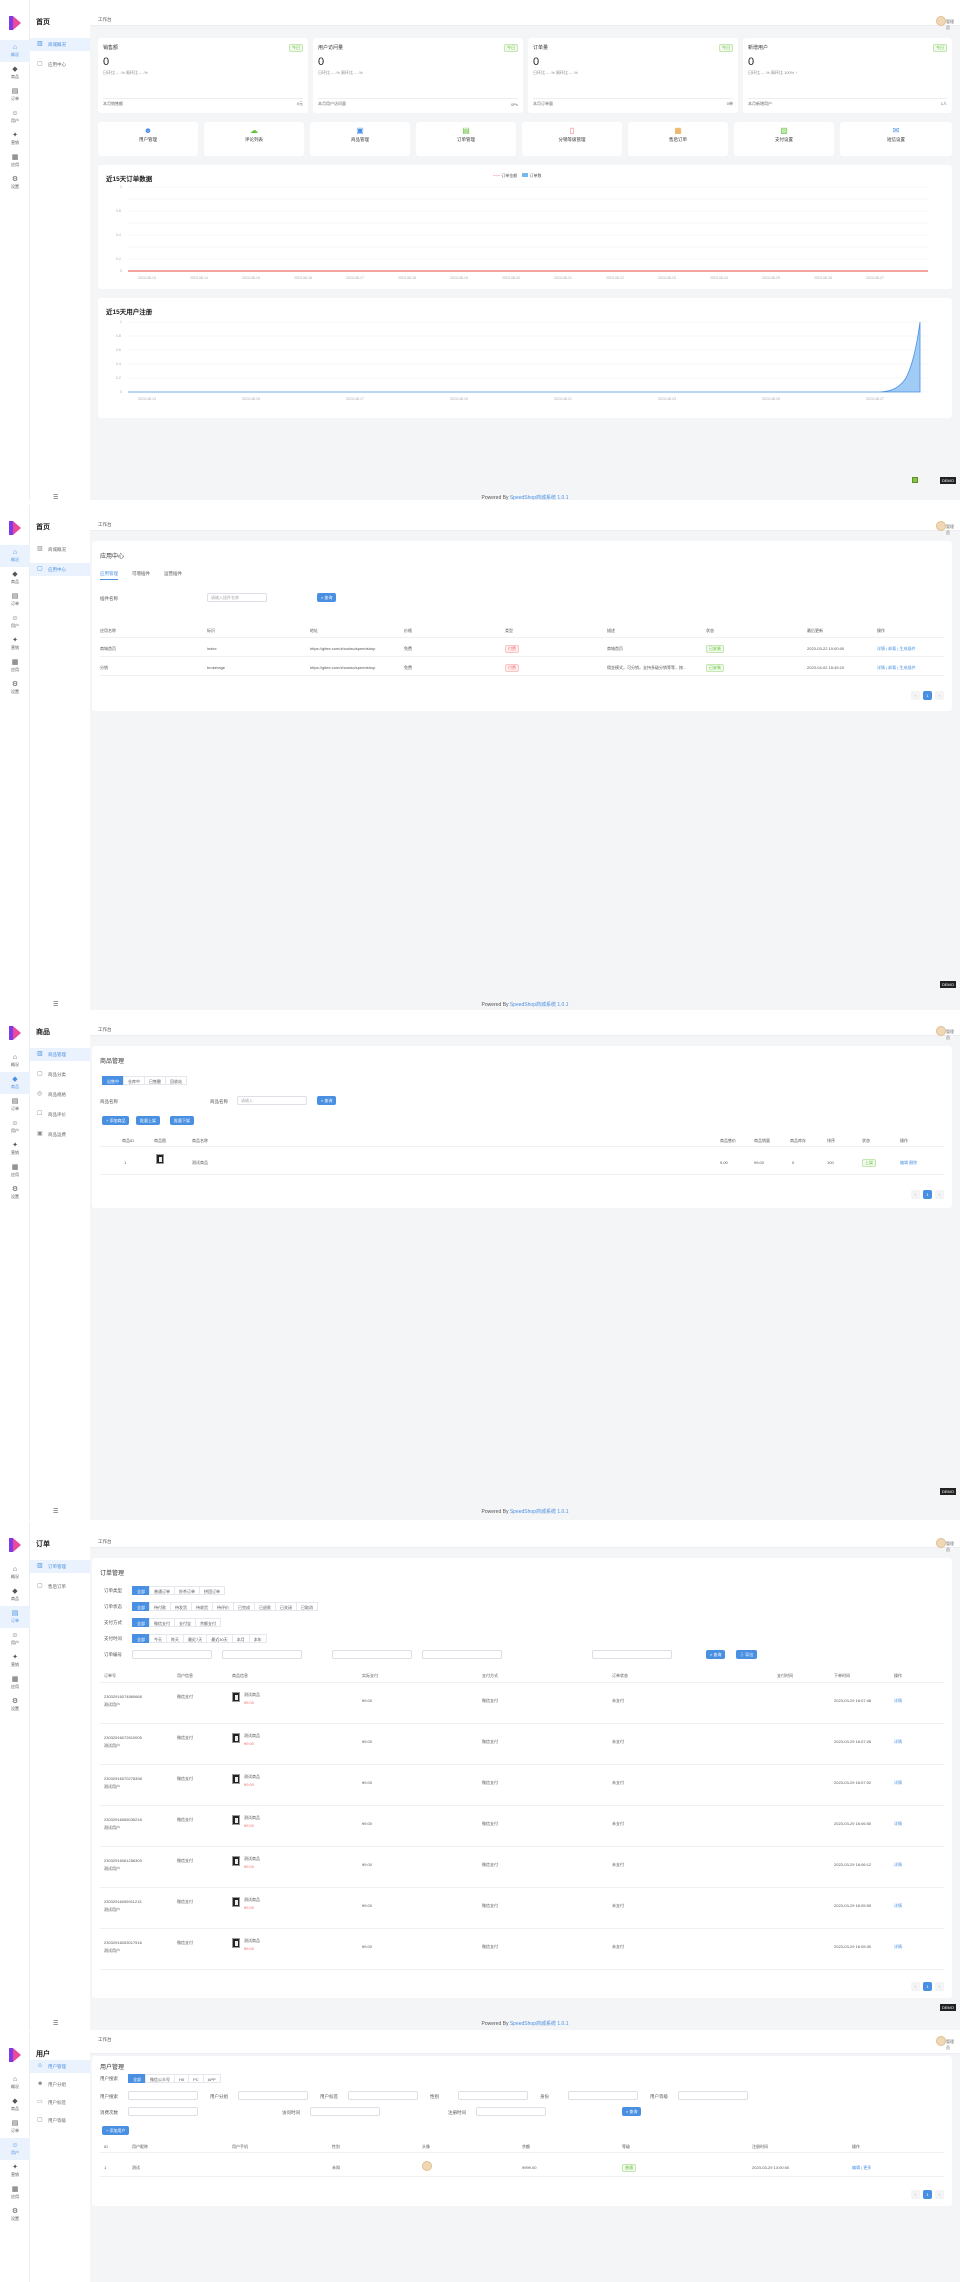 The height and width of the screenshot is (2282, 960). I want to click on user-tag-select, so click(383, 2095).